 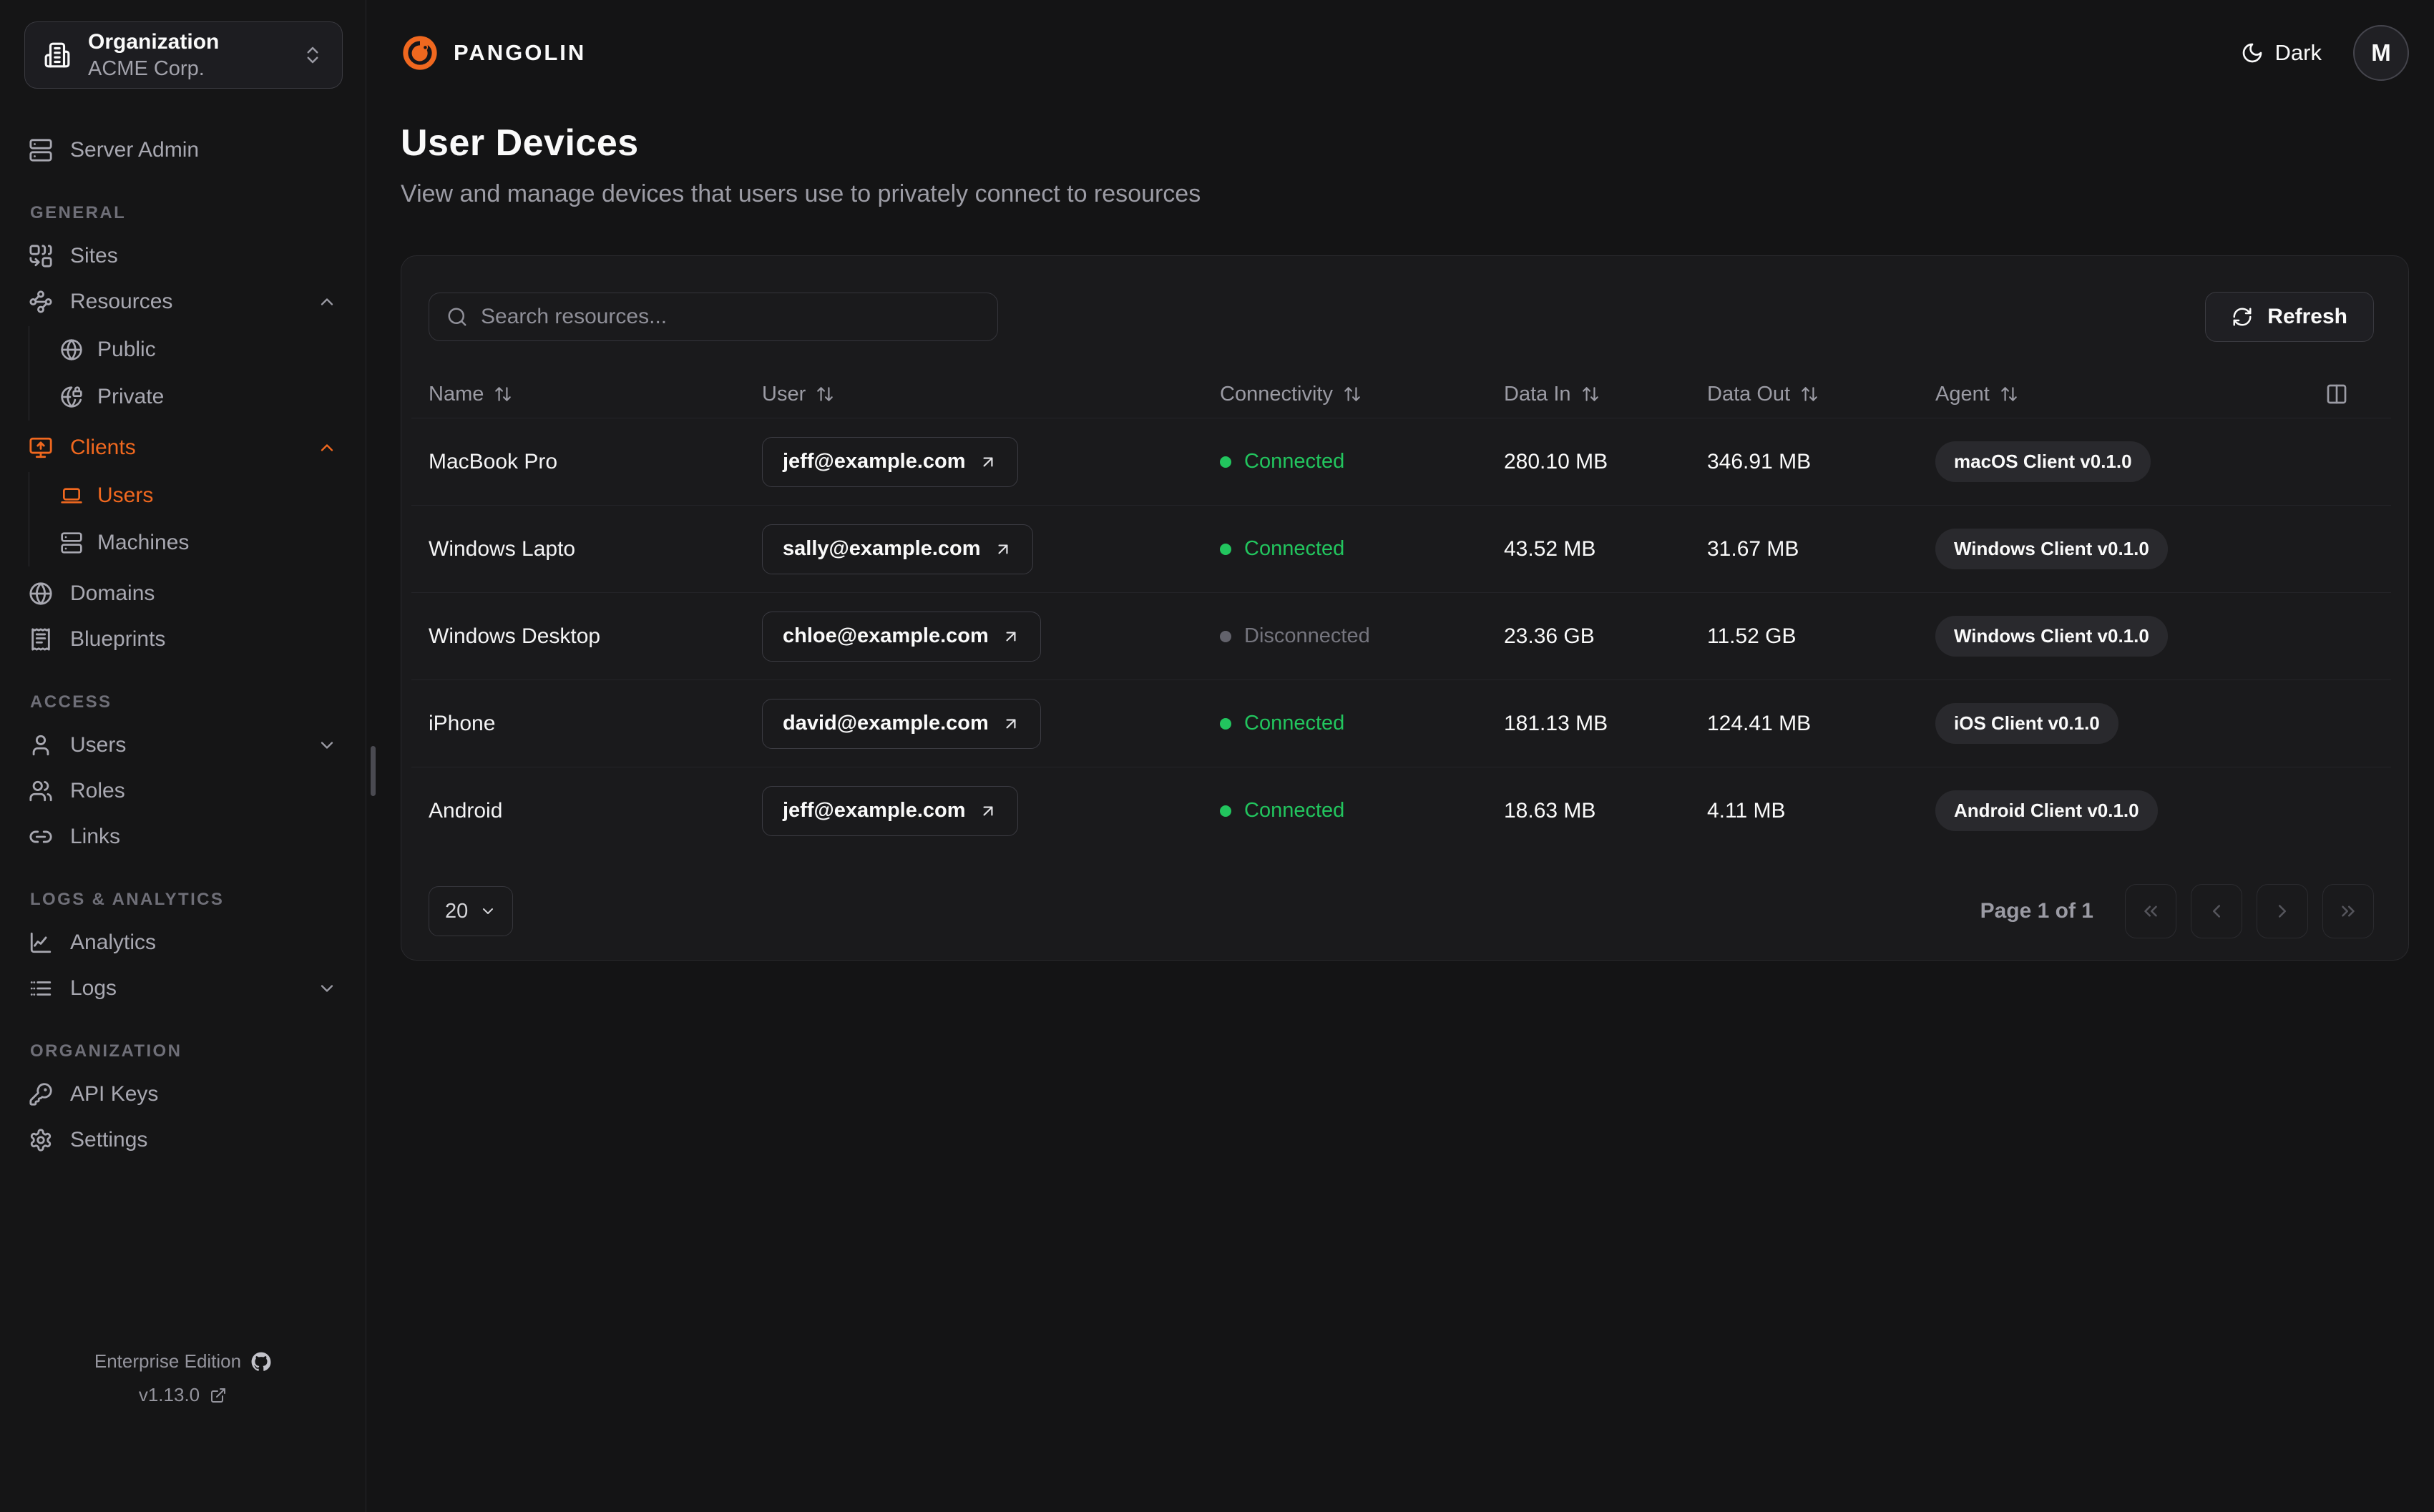 I want to click on first-page-button, so click(x=2150, y=911).